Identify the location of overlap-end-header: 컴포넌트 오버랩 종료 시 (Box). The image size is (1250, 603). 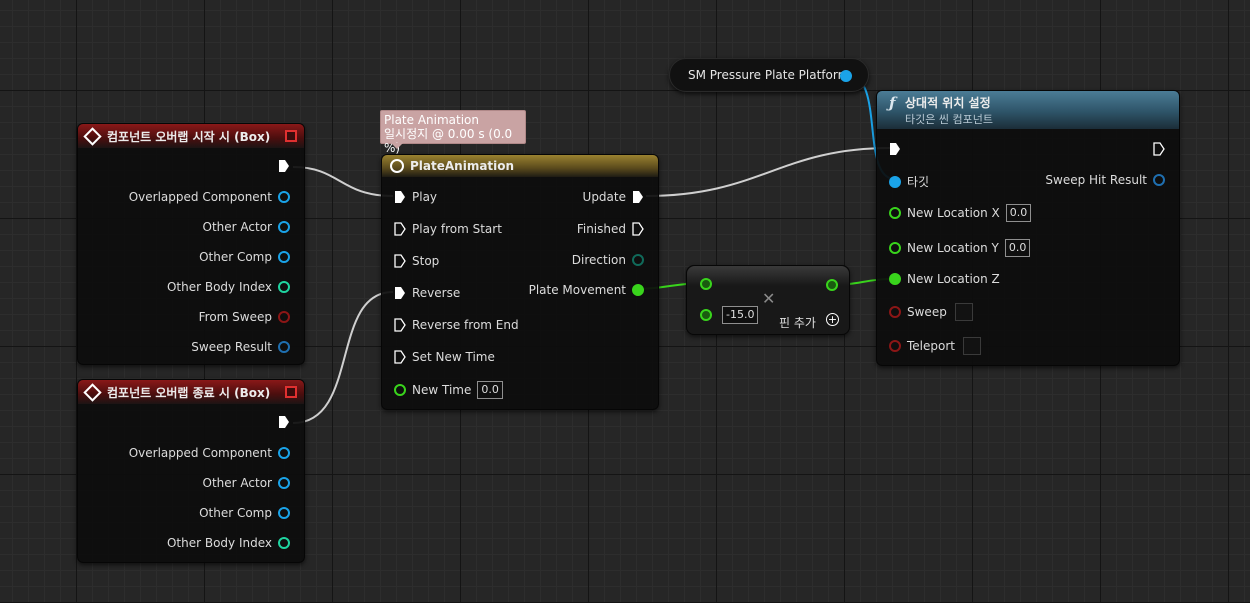
(191, 392).